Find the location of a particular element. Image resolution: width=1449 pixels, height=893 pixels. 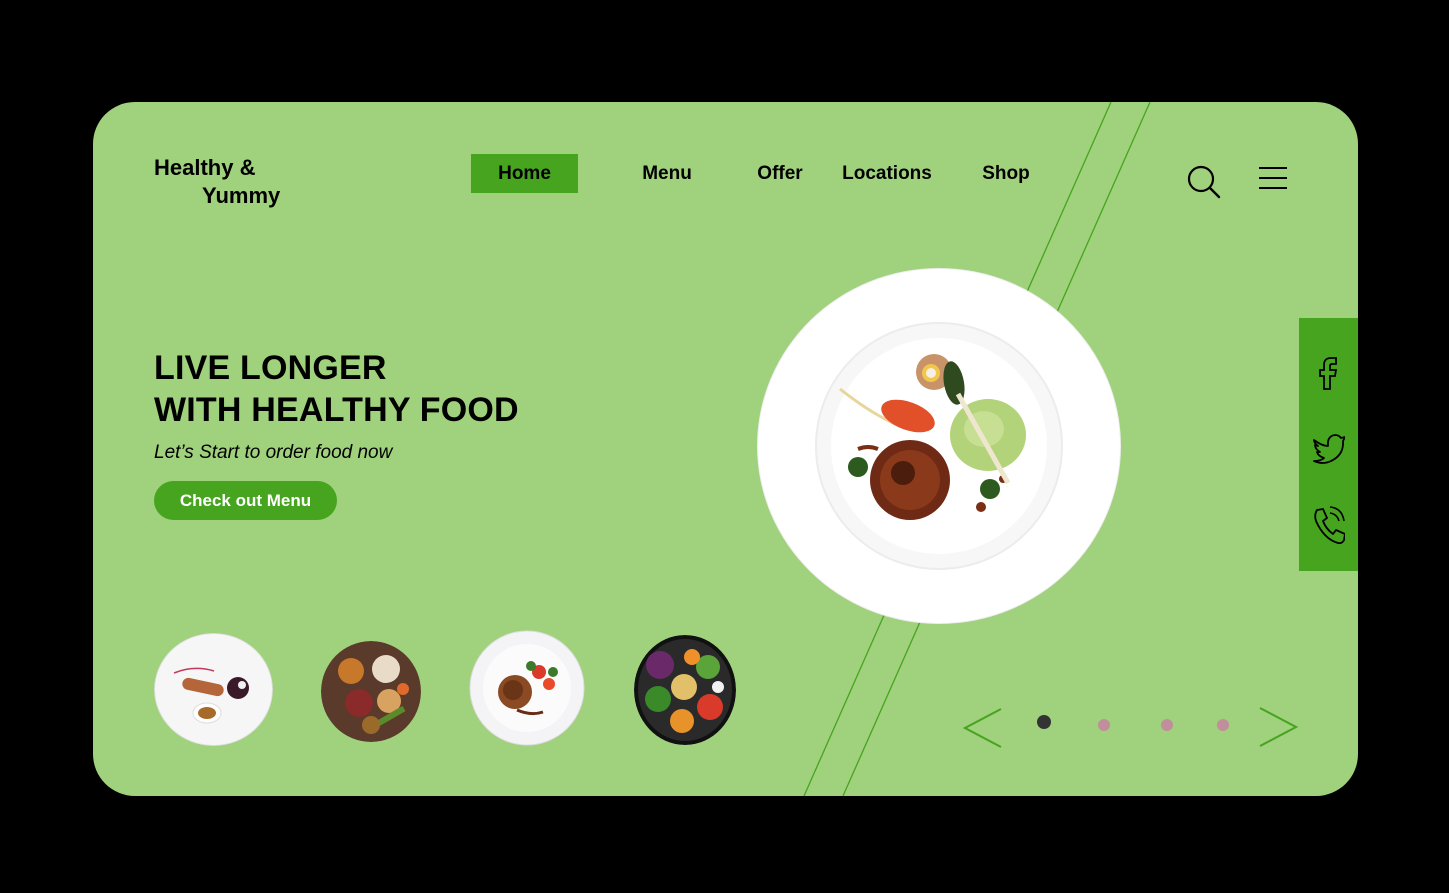

hero-subtitle: Let’s Start to order food now is located at coordinates (273, 452).